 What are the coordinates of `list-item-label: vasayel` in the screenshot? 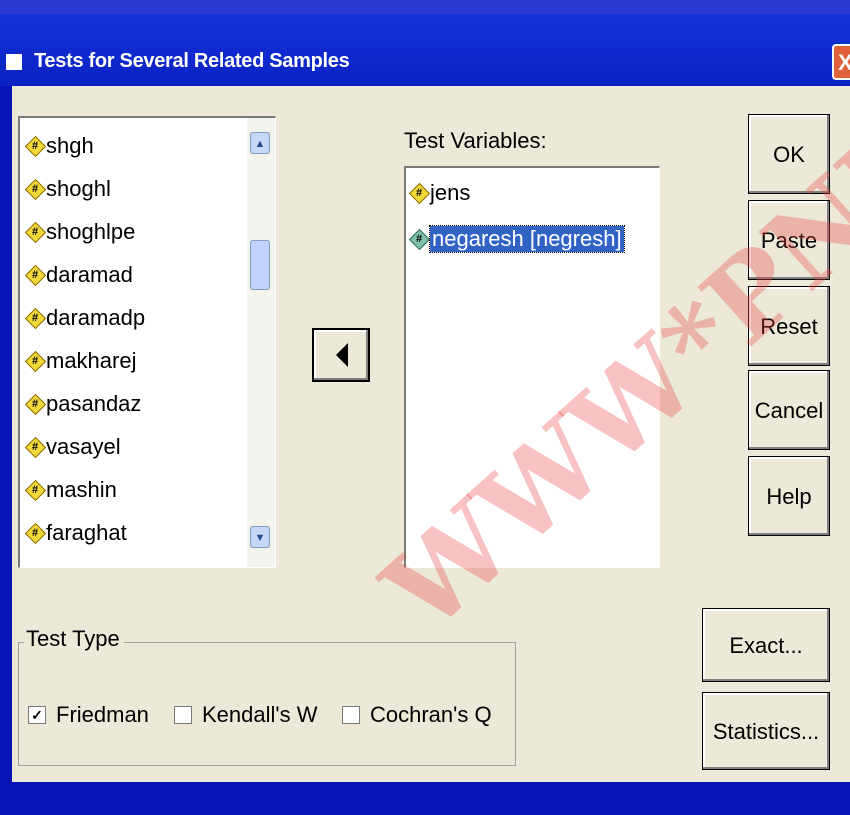 It's located at (83, 446).